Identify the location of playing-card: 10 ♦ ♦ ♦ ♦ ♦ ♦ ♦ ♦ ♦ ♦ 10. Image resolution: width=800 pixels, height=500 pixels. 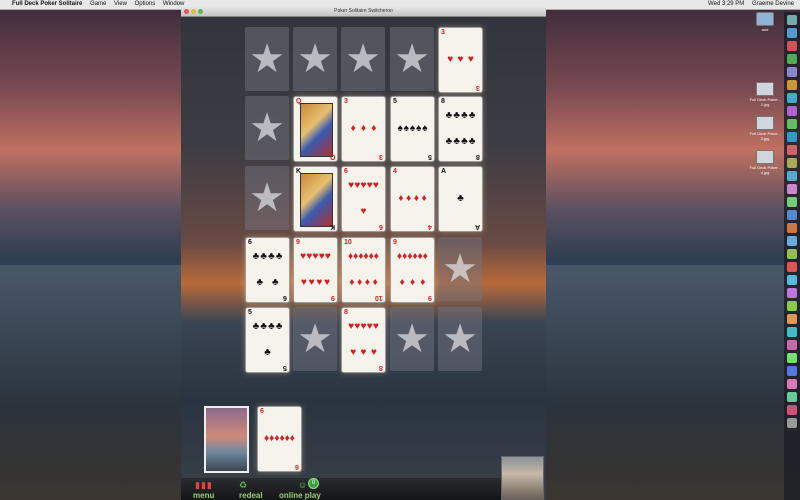
(363, 270).